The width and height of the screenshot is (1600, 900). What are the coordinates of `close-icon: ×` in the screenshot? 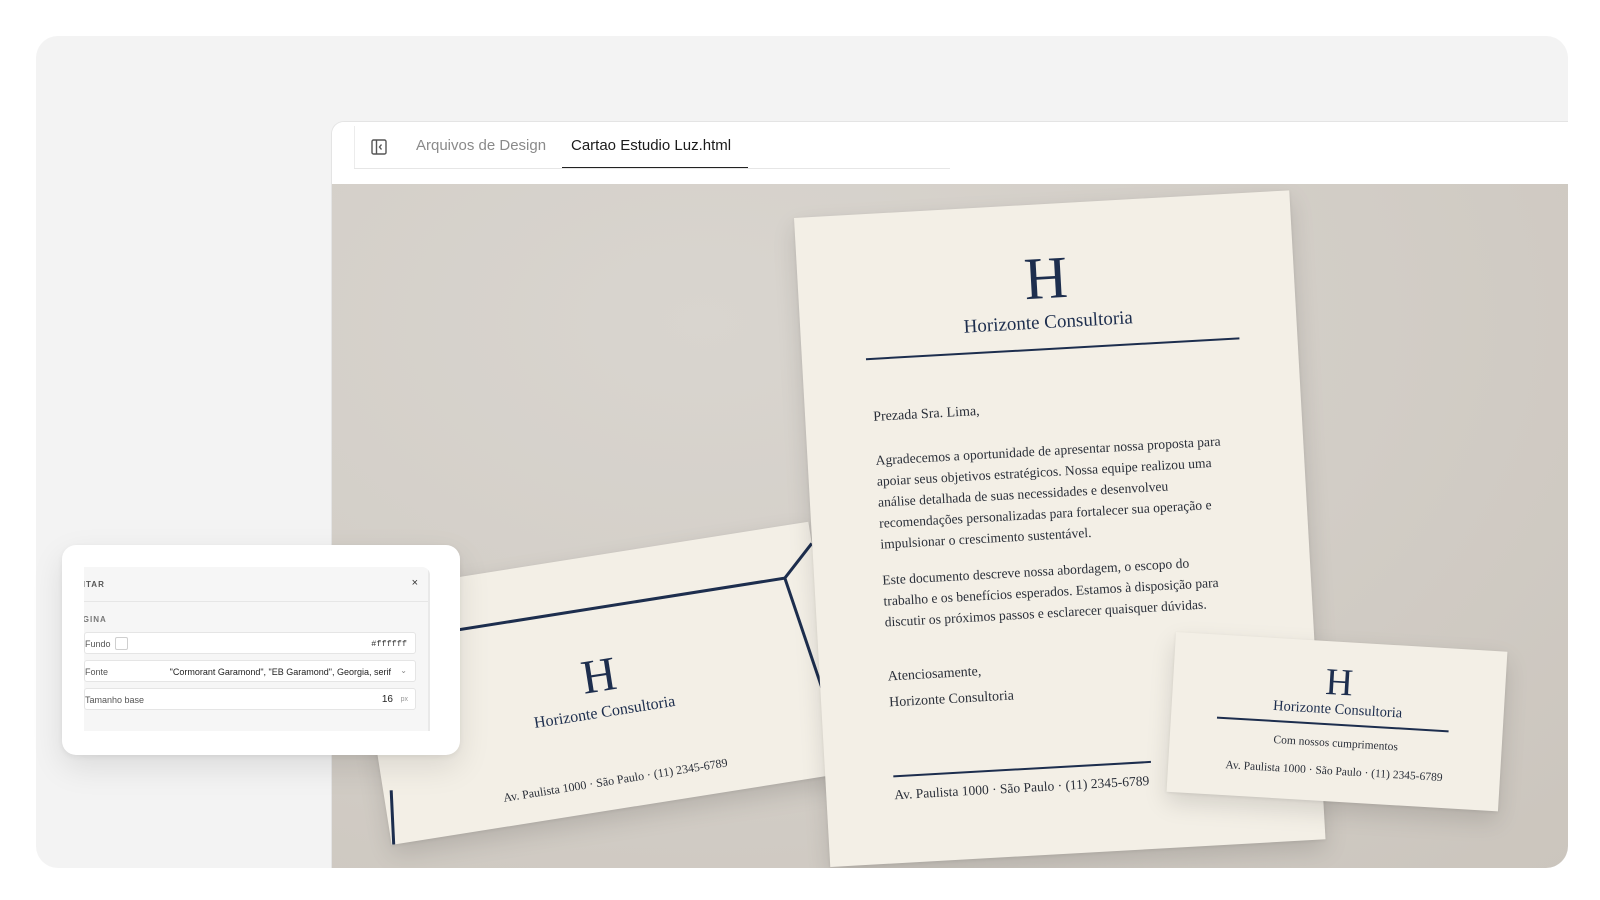 It's located at (415, 583).